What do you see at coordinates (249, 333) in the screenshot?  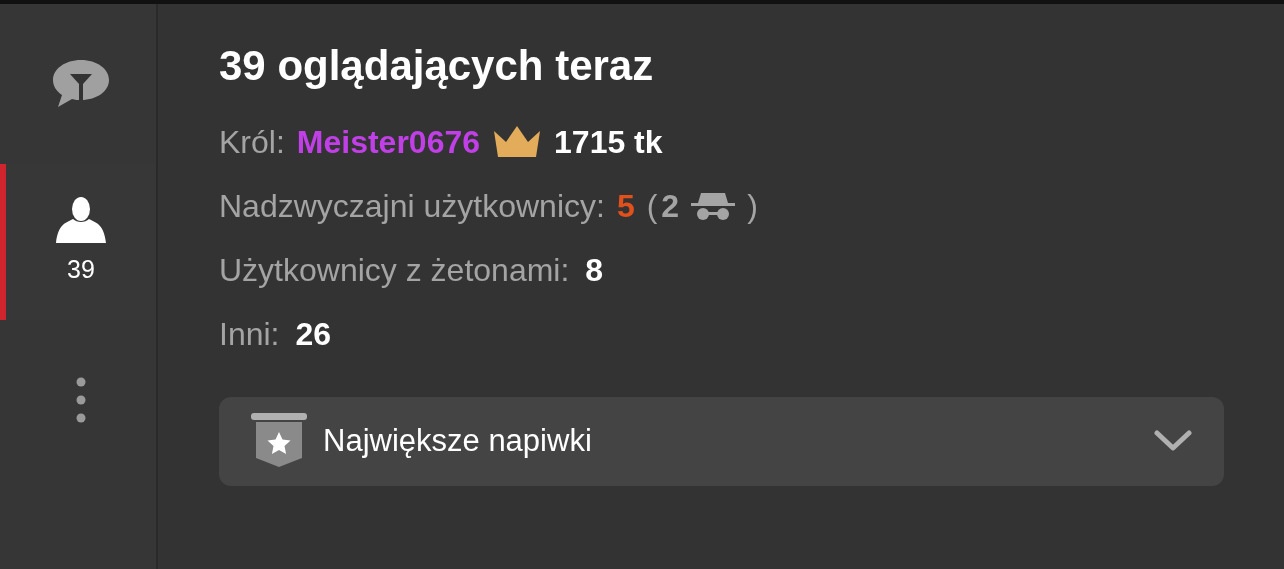 I see `others-label: Inni:` at bounding box center [249, 333].